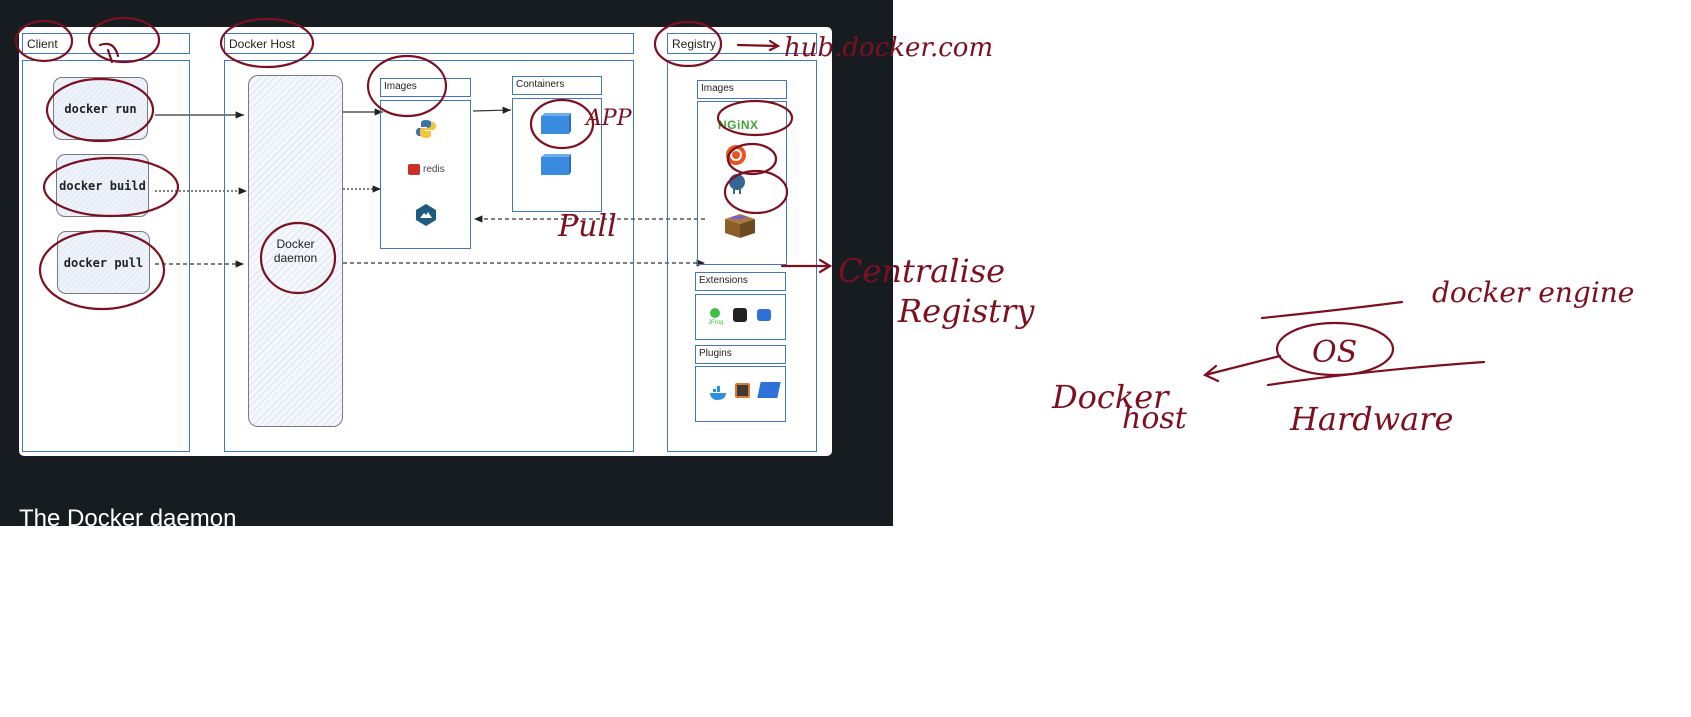  I want to click on alpine-icon, so click(426, 215).